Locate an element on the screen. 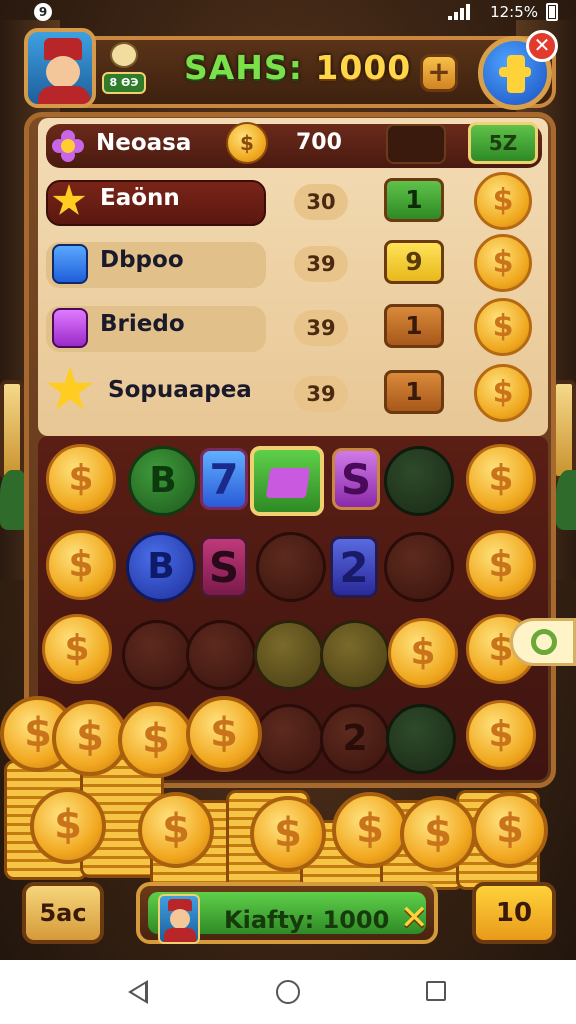  list-item: Briedo 39 1 $ is located at coordinates (293, 329).